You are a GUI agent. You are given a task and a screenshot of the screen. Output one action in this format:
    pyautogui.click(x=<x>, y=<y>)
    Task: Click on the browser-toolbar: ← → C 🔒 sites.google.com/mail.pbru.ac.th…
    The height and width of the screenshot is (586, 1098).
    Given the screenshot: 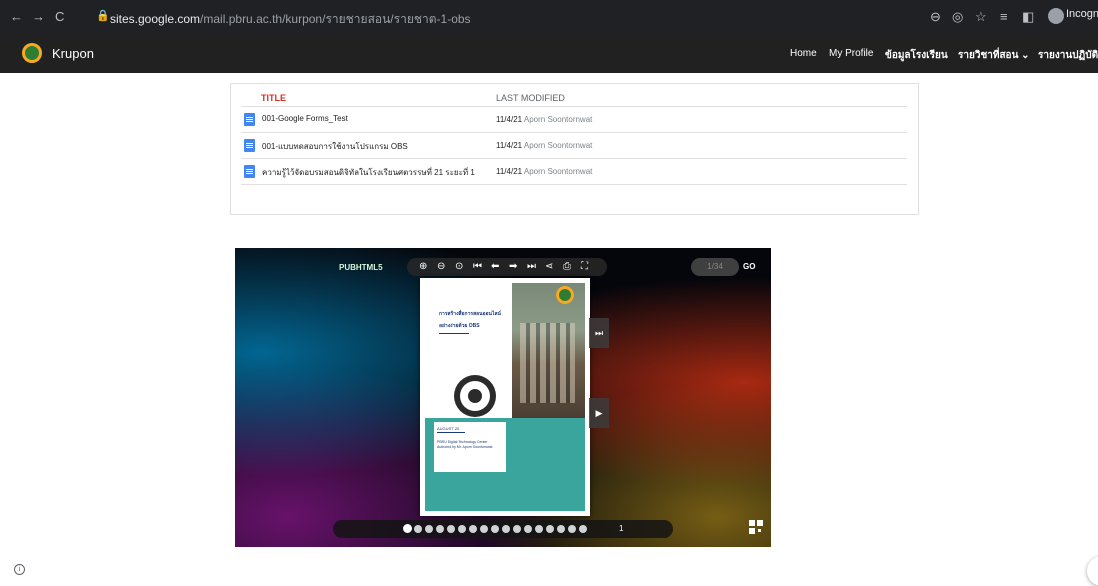 What is the action you would take?
    pyautogui.click(x=549, y=17)
    